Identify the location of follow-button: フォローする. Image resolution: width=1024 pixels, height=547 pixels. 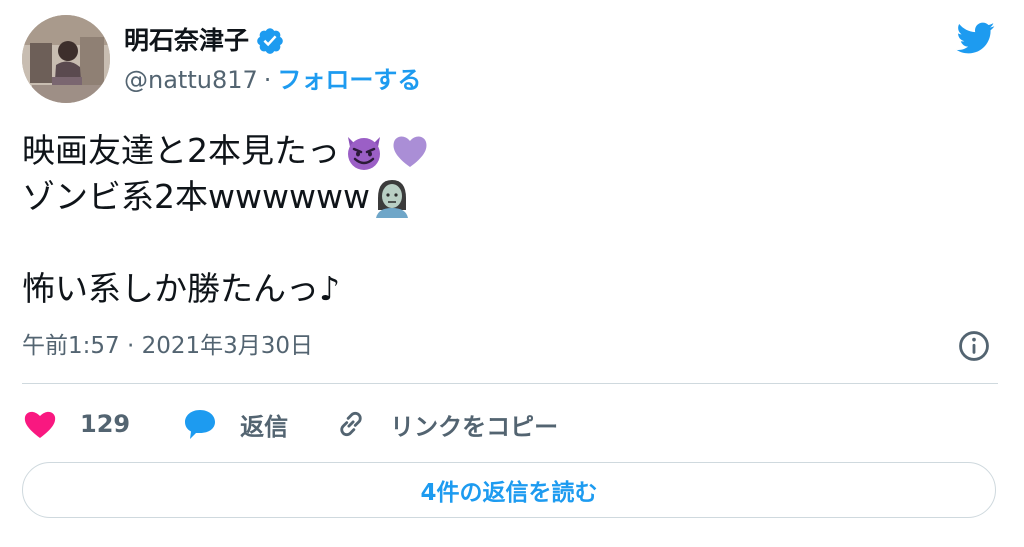
(349, 80).